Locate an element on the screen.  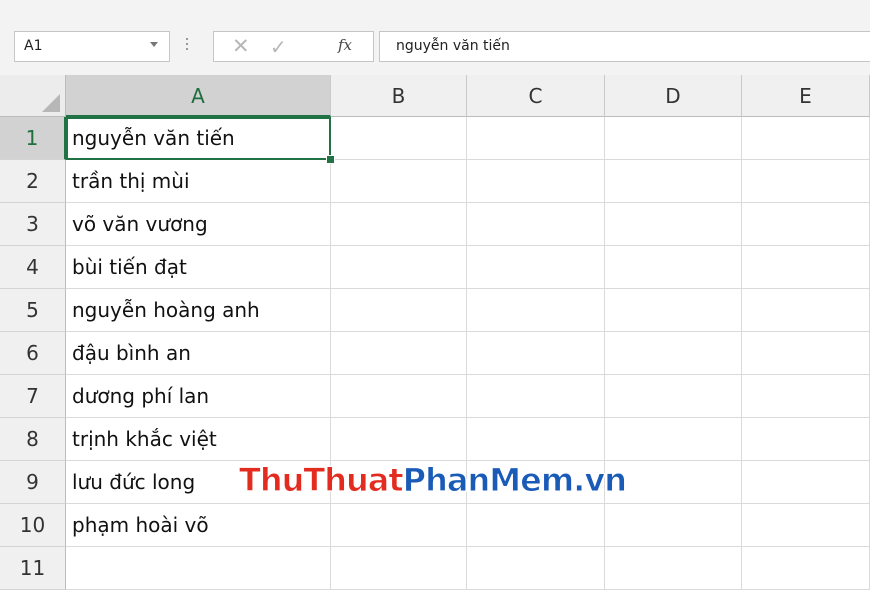
cell-e6 is located at coordinates (806, 353).